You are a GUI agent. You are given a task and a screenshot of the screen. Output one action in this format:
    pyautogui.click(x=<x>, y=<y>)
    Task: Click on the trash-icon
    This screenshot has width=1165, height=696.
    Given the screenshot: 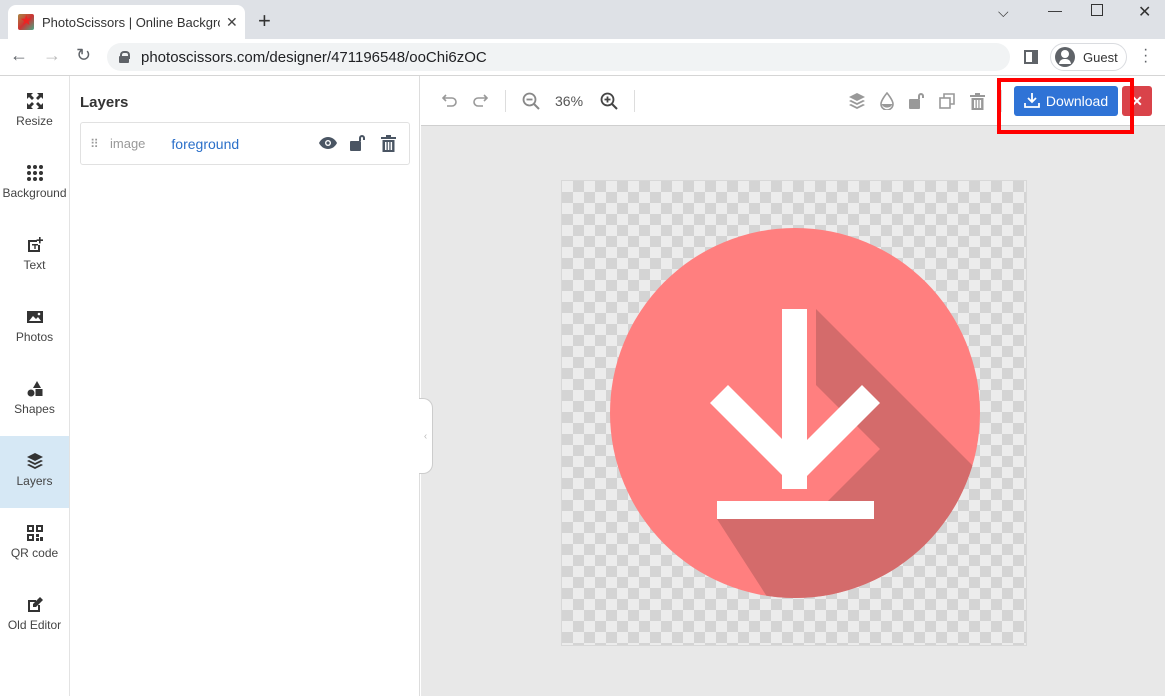 What is the action you would take?
    pyautogui.click(x=388, y=143)
    